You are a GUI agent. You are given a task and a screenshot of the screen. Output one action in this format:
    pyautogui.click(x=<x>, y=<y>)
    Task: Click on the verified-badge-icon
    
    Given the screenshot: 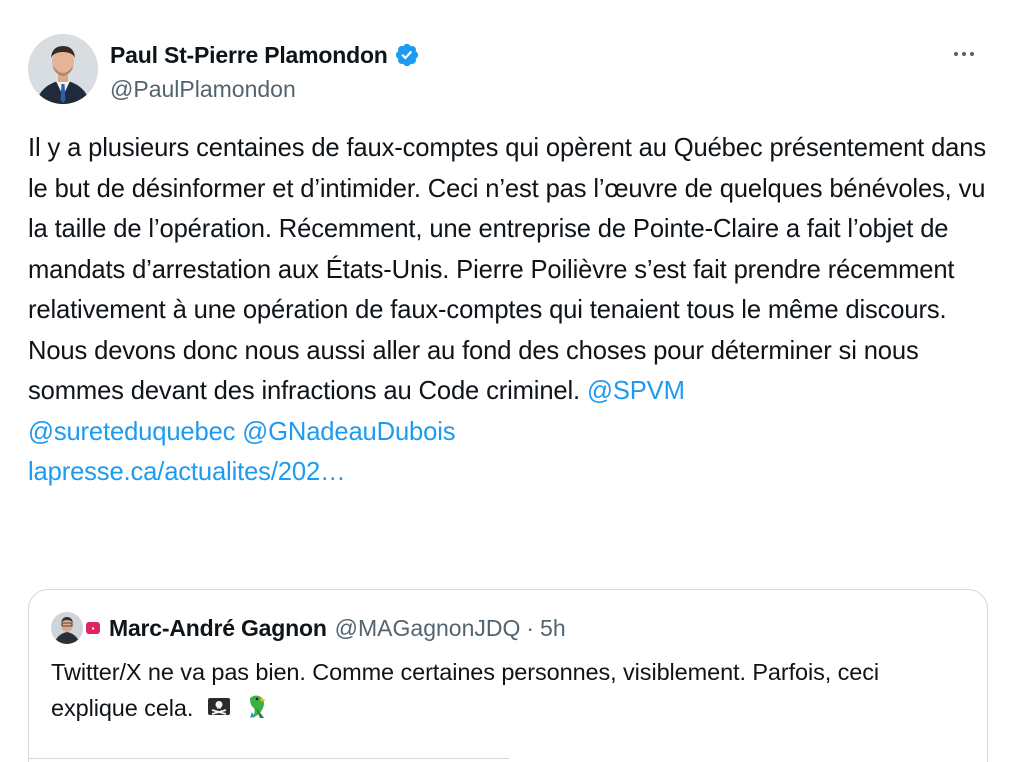 What is the action you would take?
    pyautogui.click(x=407, y=55)
    